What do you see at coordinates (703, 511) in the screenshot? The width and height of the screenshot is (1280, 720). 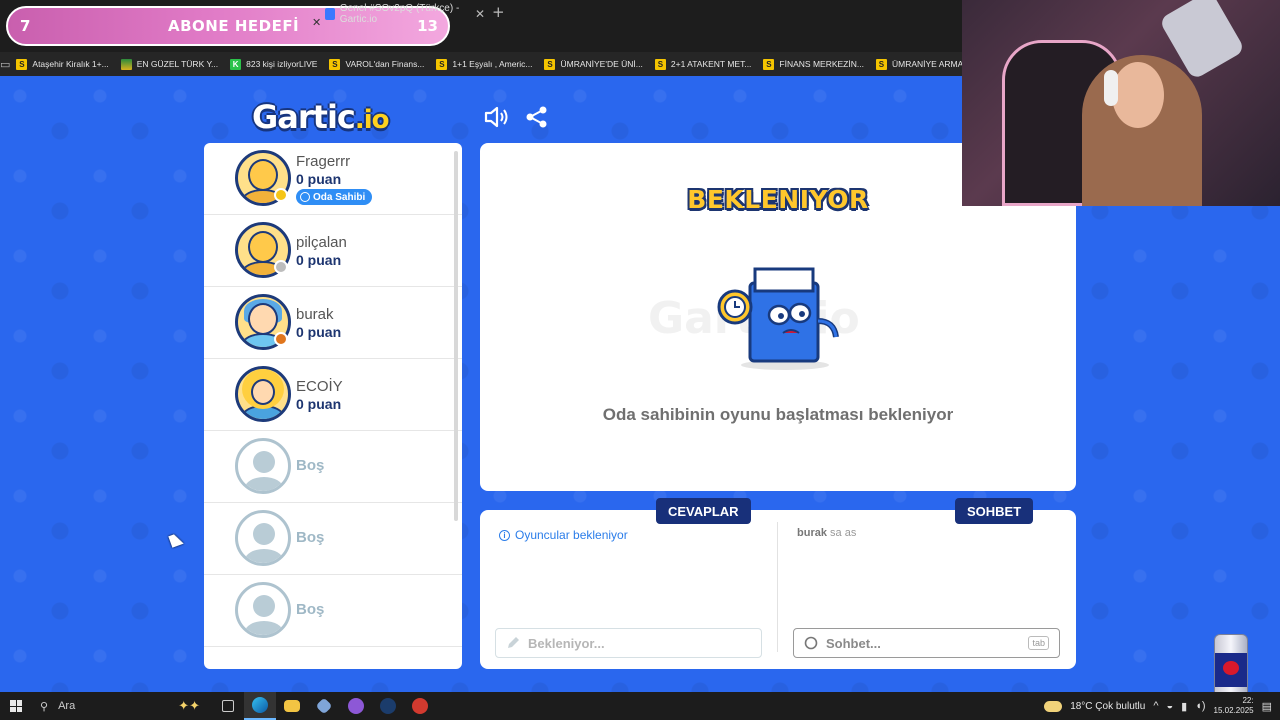 I see `answers-tab: CEVAPLAR` at bounding box center [703, 511].